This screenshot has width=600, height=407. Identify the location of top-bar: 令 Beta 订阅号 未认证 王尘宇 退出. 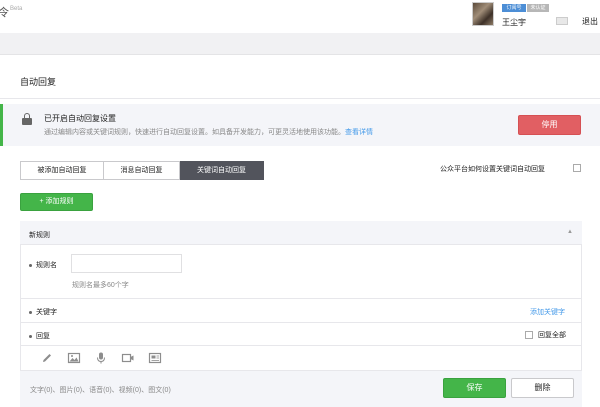
(300, 16).